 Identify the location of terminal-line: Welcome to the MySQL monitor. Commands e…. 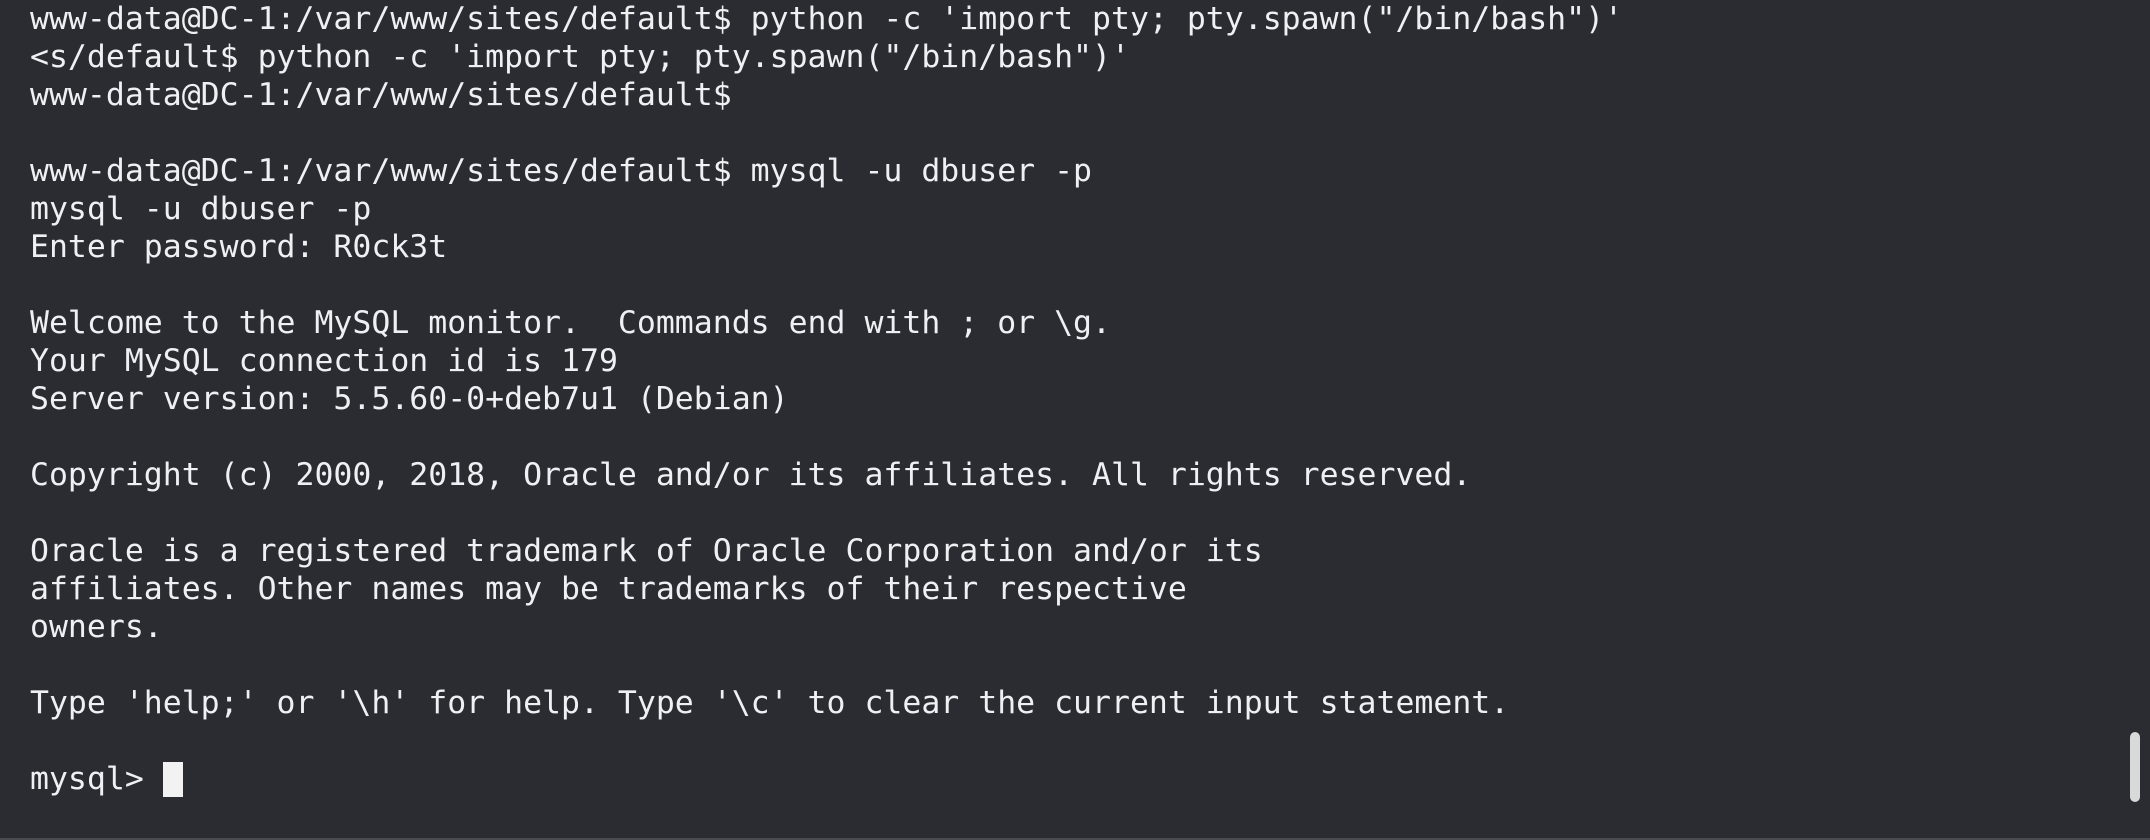
(570, 323).